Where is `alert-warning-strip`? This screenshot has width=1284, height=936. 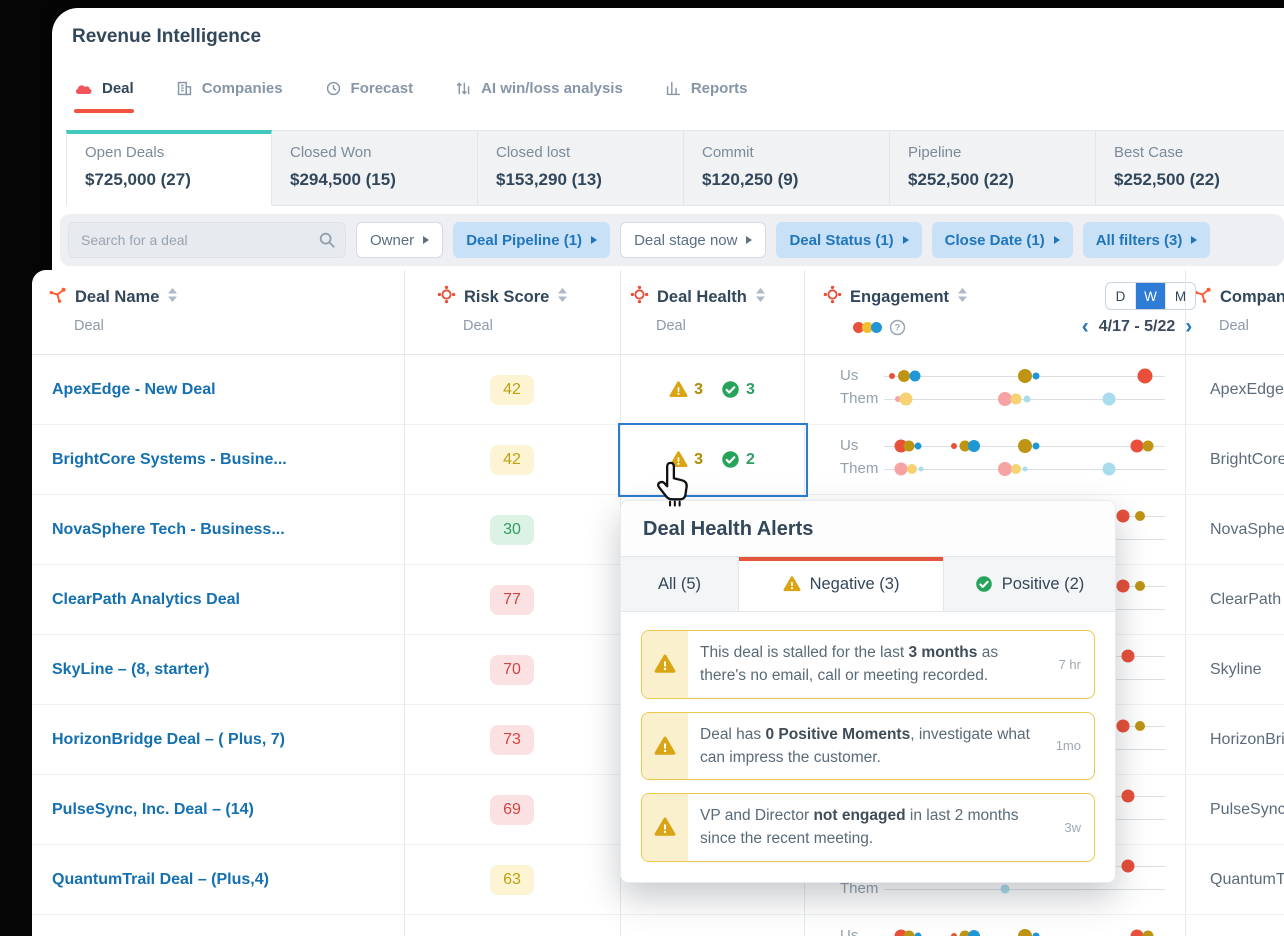
alert-warning-strip is located at coordinates (665, 827).